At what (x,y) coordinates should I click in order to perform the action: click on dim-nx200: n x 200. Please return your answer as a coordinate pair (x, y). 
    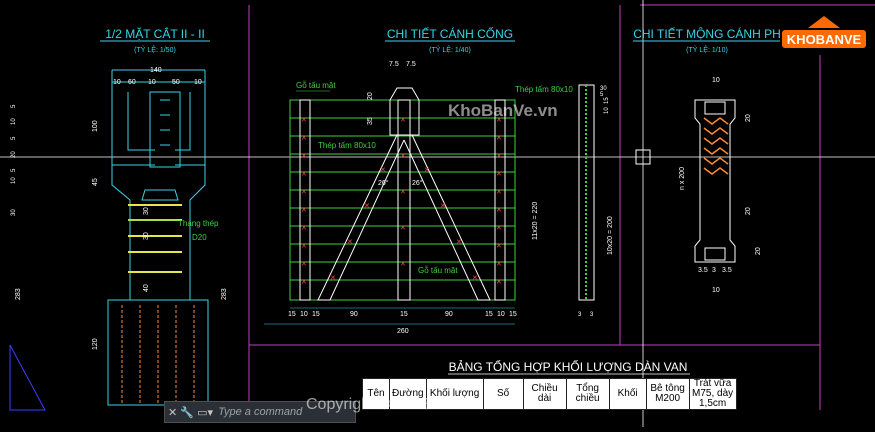
    Looking at the image, I should click on (682, 178).